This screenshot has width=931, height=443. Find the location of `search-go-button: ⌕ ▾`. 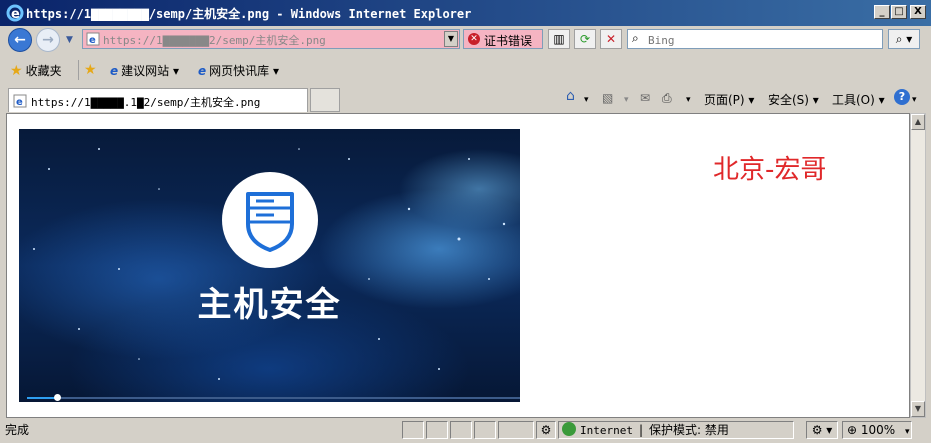

search-go-button: ⌕ ▾ is located at coordinates (904, 39).